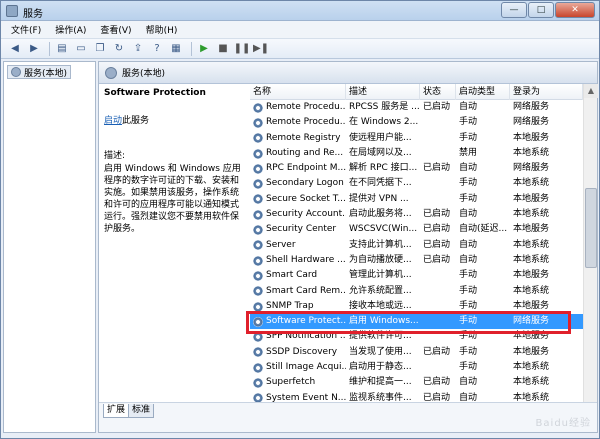  What do you see at coordinates (223, 49) in the screenshot?
I see `stop-service-icon: ■` at bounding box center [223, 49].